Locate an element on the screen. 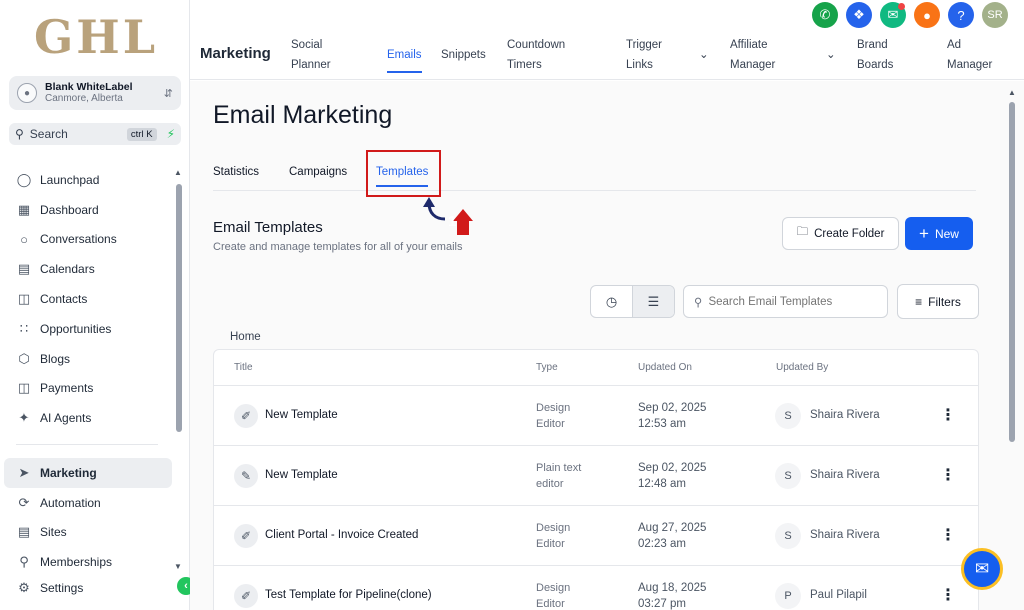 The image size is (1024, 610). create-folder-button: 🗀 Create Folder is located at coordinates (840, 233).